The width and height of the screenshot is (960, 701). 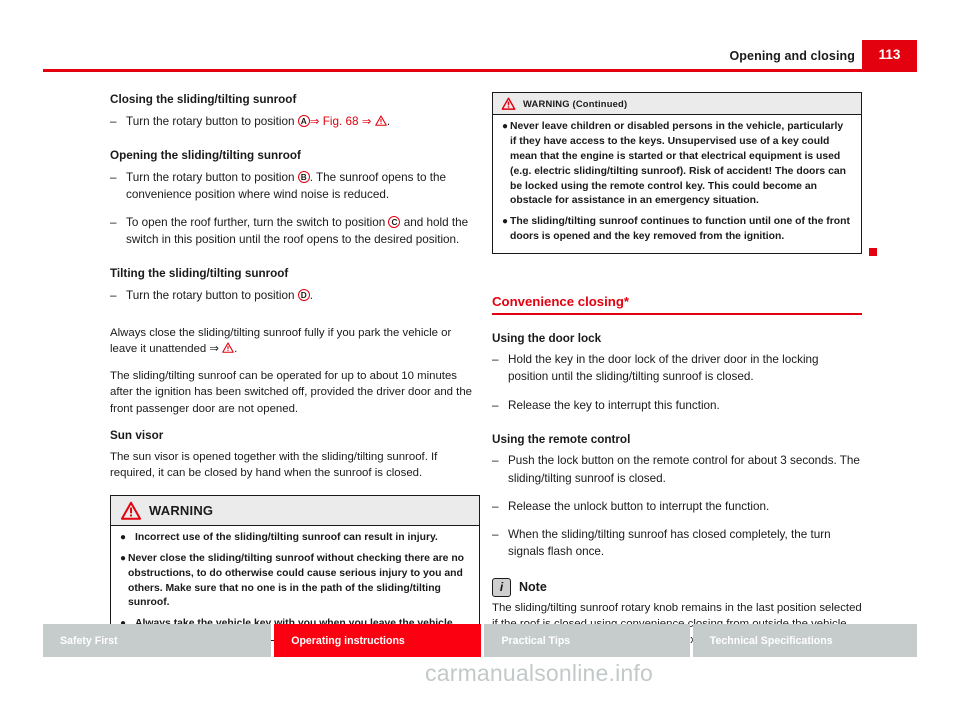 What do you see at coordinates (889, 54) in the screenshot?
I see `page-number-badge: 113` at bounding box center [889, 54].